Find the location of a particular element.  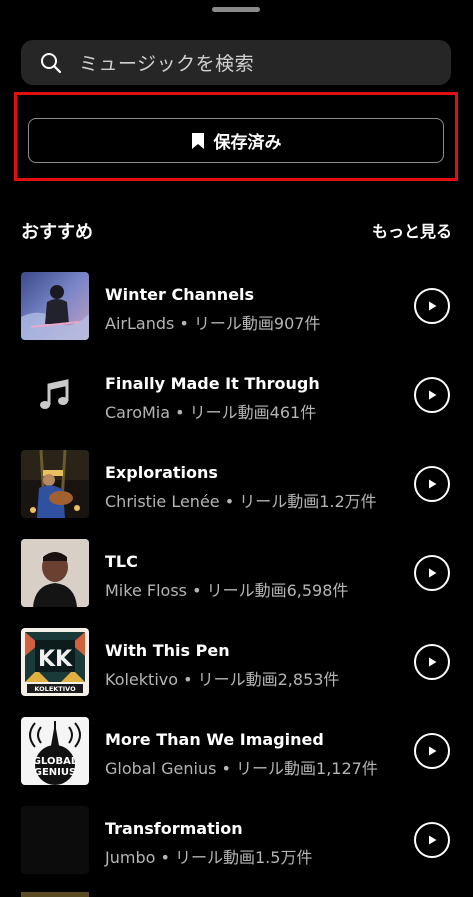

track-row: Explorations Christie Lenée • リール動画1.2万件 is located at coordinates (236, 494).